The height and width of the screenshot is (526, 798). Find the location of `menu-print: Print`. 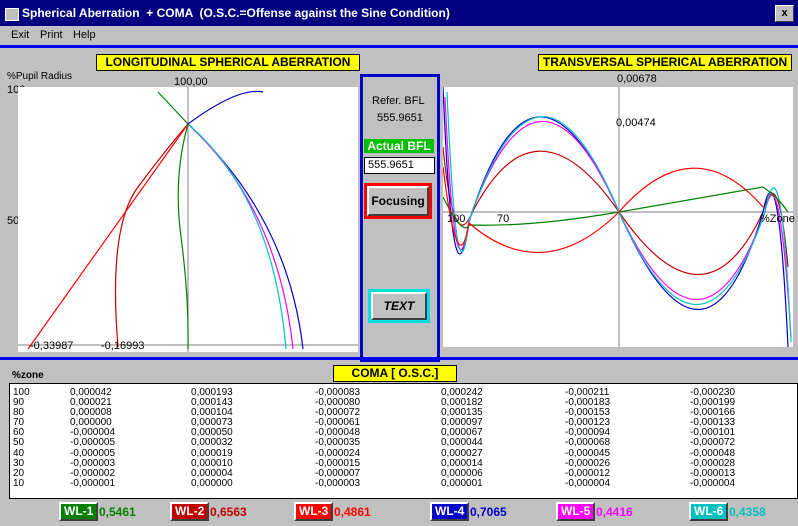

menu-print: Print is located at coordinates (51, 35).